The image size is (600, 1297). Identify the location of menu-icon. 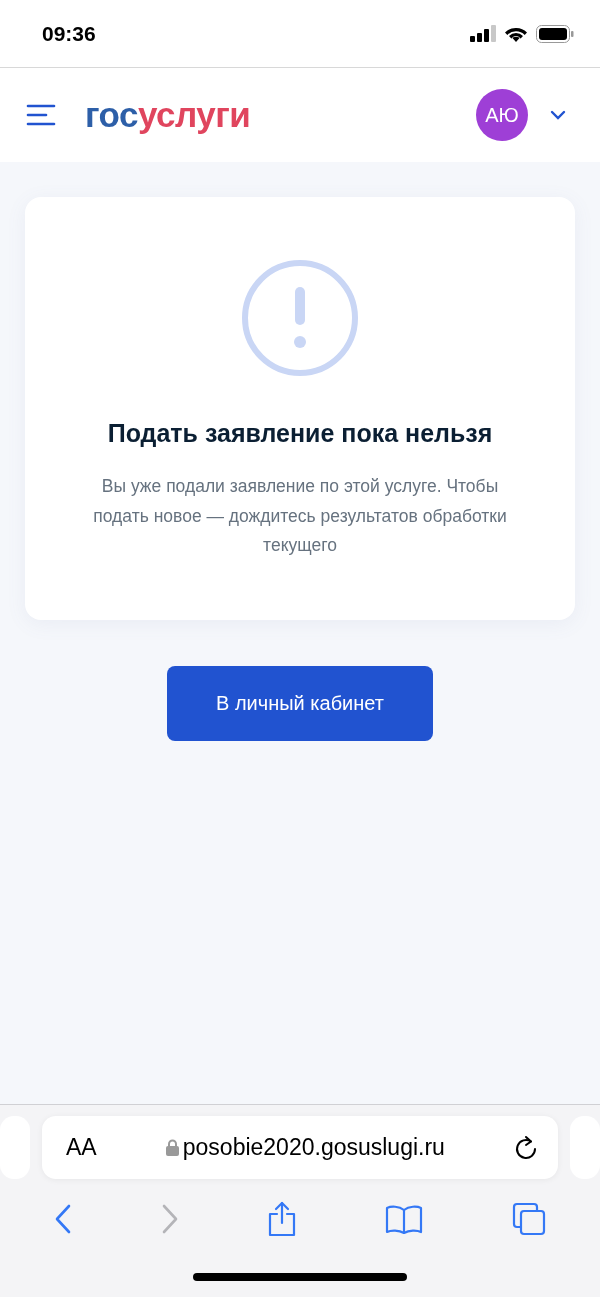
(41, 115).